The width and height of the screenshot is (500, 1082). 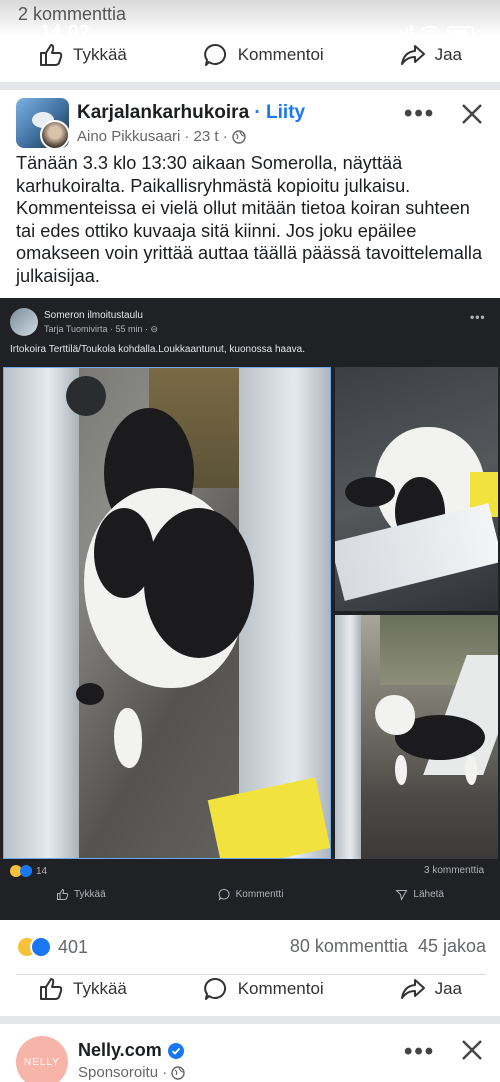 What do you see at coordinates (416, 737) in the screenshot?
I see `dog-photo-bottom-right` at bounding box center [416, 737].